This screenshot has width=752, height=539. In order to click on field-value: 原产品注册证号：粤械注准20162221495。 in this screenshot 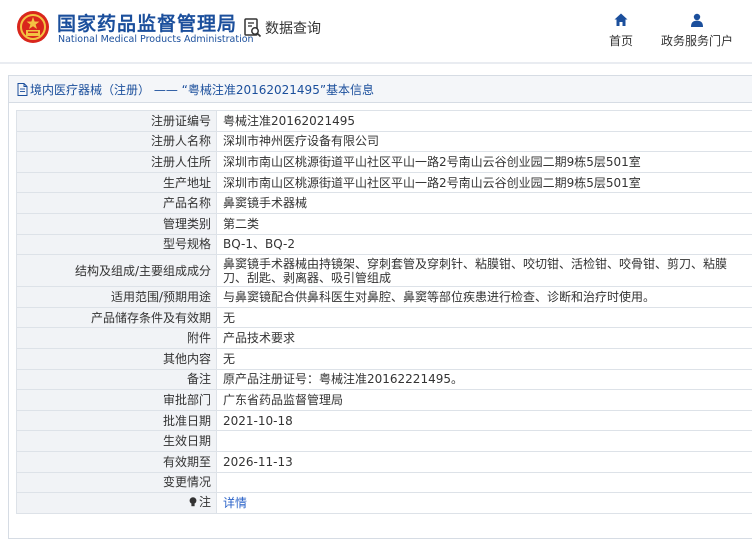, I will do `click(484, 379)`.